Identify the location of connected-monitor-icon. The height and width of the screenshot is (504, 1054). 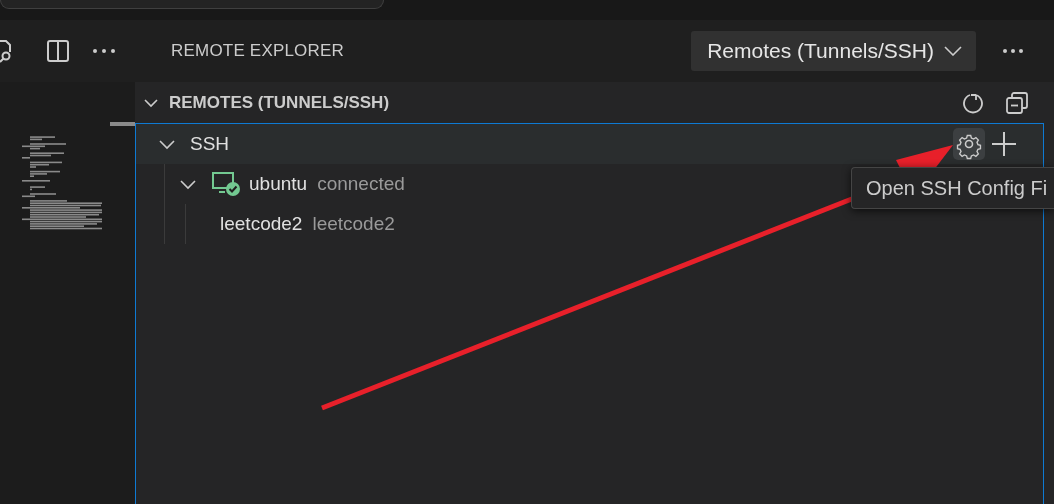
(226, 184).